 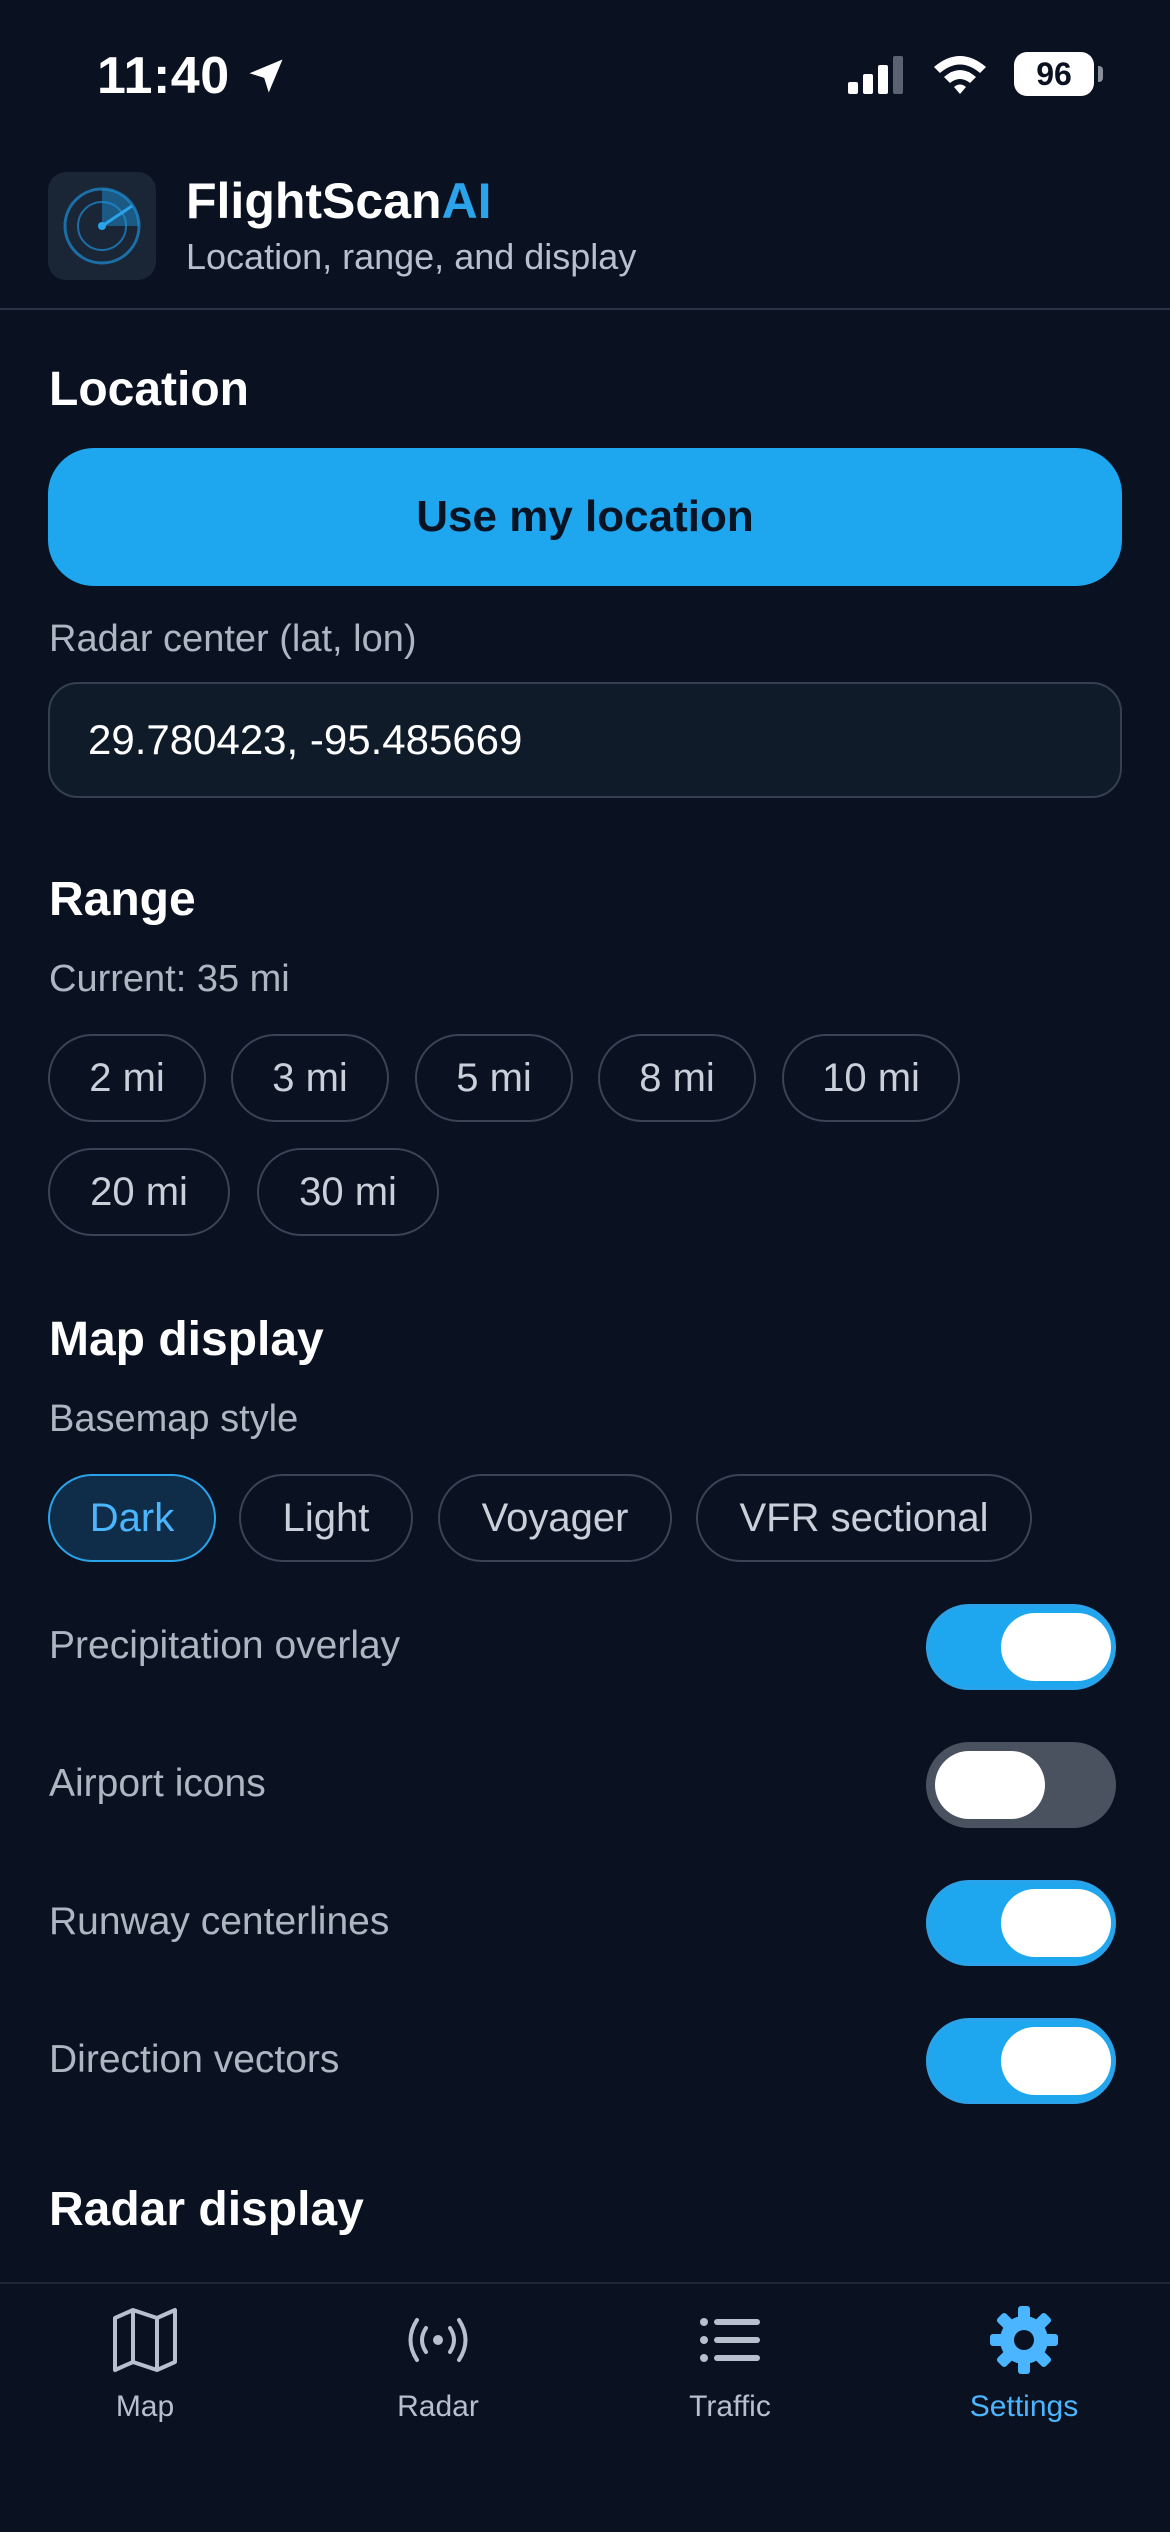 I want to click on basemap-style-label: Basemap style, so click(x=174, y=1419).